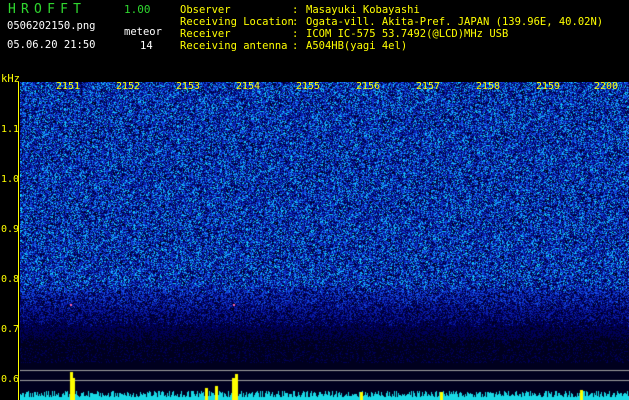 This screenshot has height=400, width=629. What do you see at coordinates (10, 79) in the screenshot?
I see `frequency-unit: kHz` at bounding box center [10, 79].